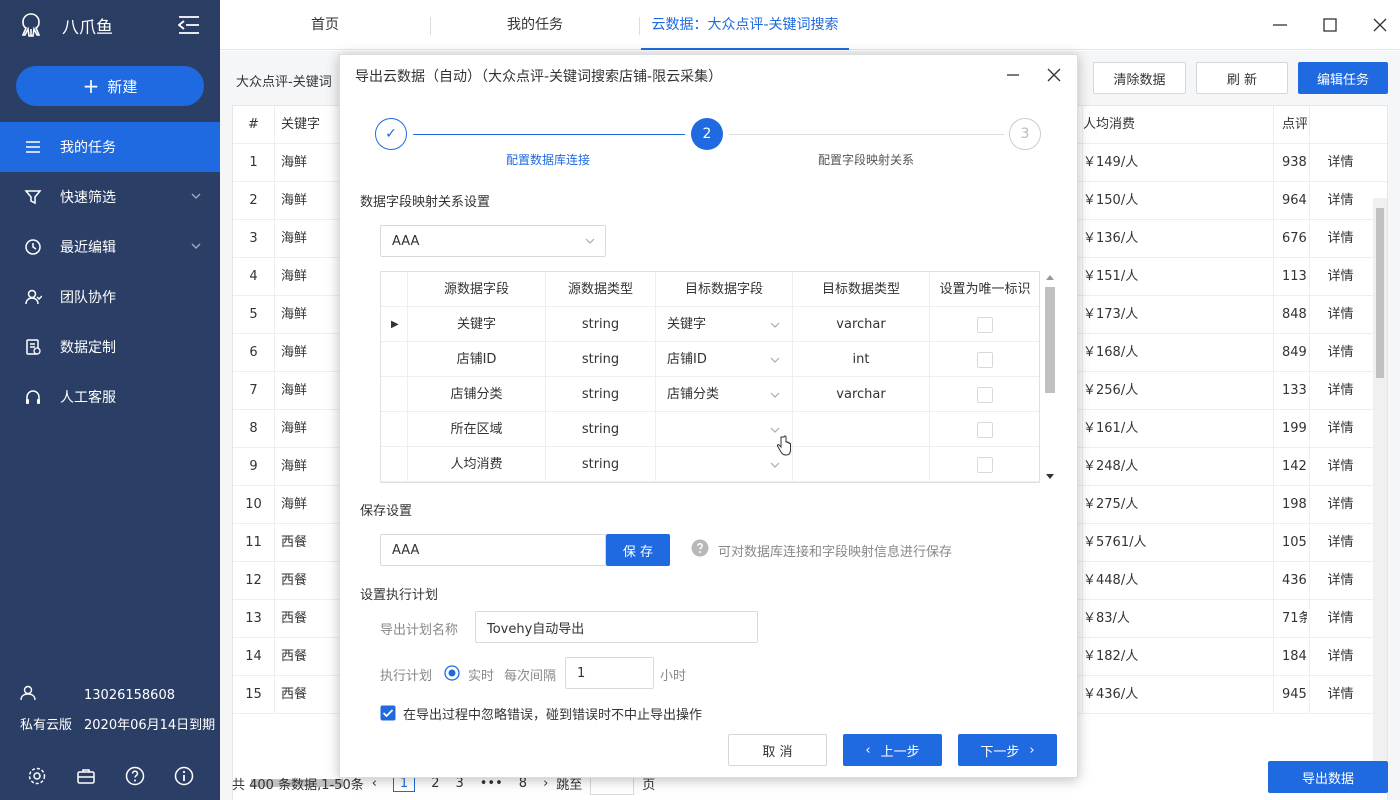  I want to click on mapping-scrollbar, so click(1050, 377).